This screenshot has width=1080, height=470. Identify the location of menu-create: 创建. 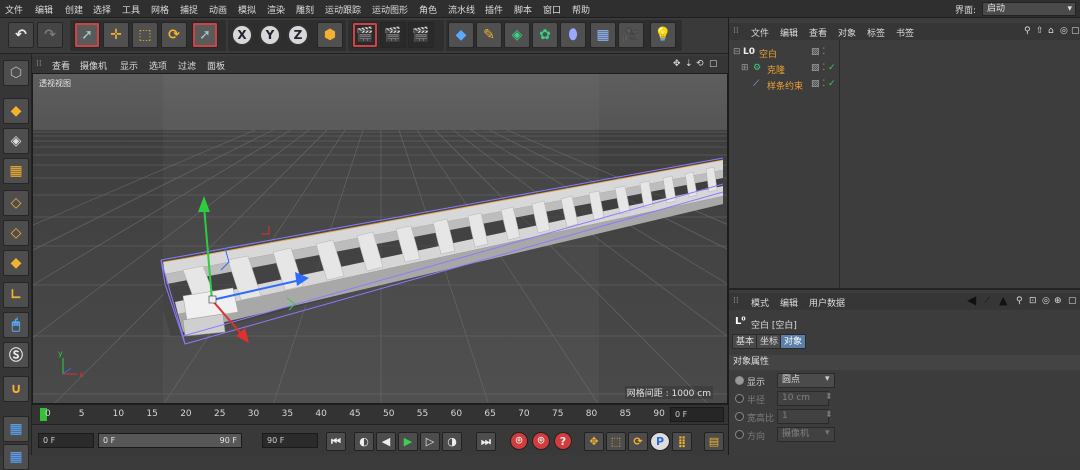
(74, 9).